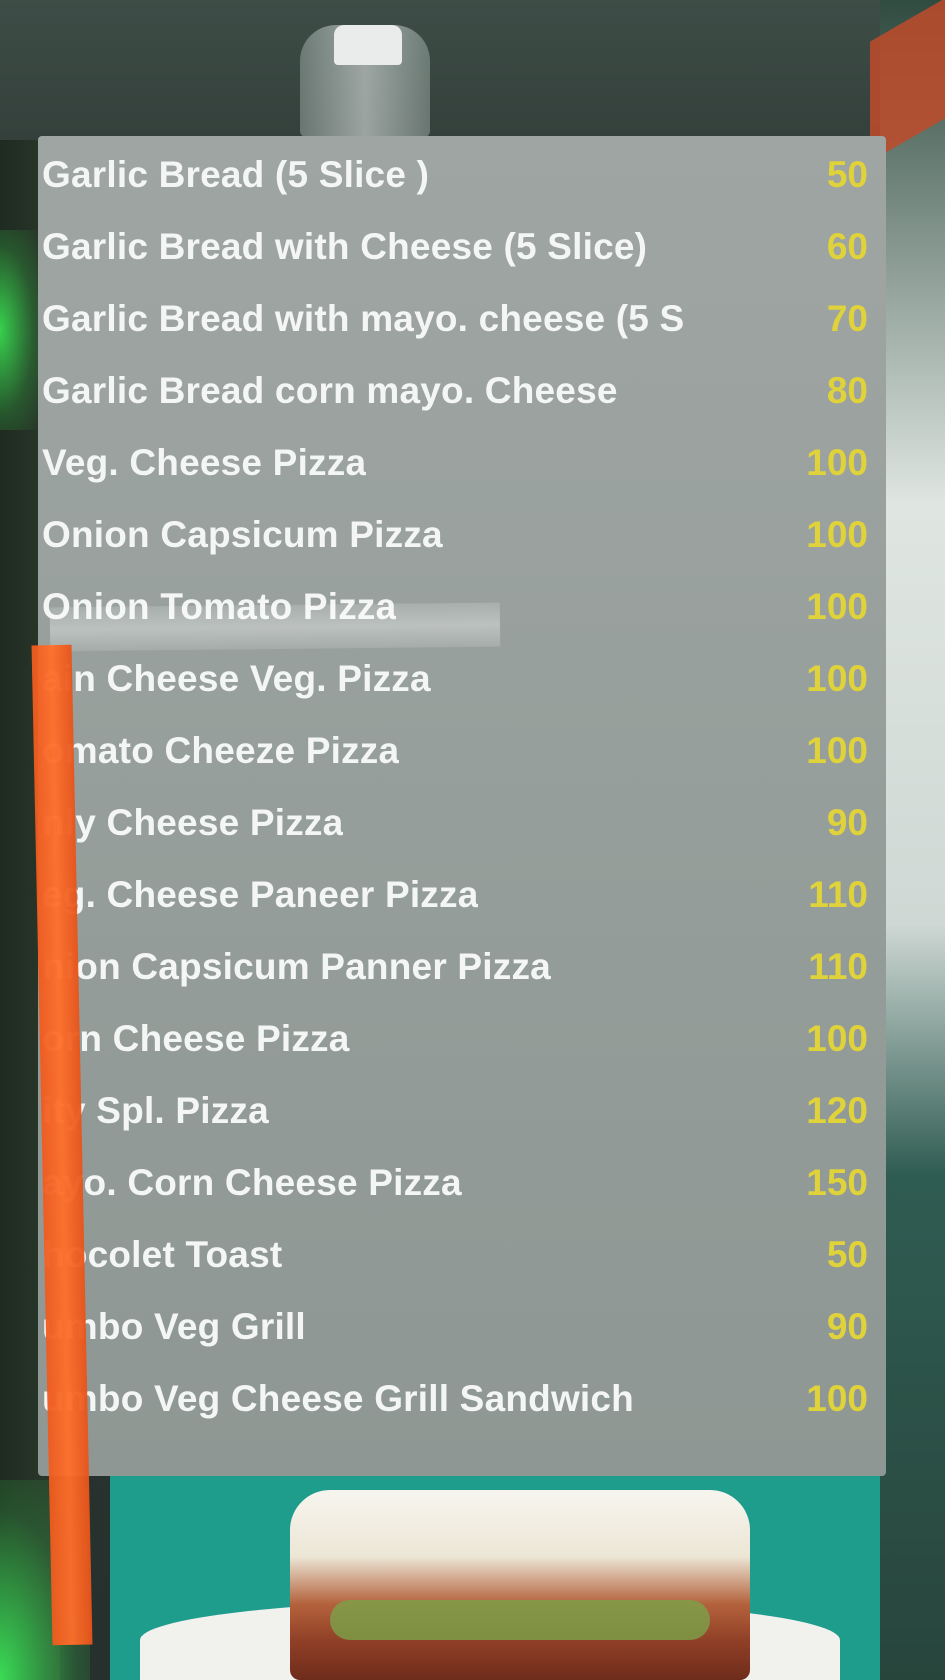  Describe the element at coordinates (345, 246) in the screenshot. I see `item-name: Garlic Bread with Cheese (5 Slice)` at that location.